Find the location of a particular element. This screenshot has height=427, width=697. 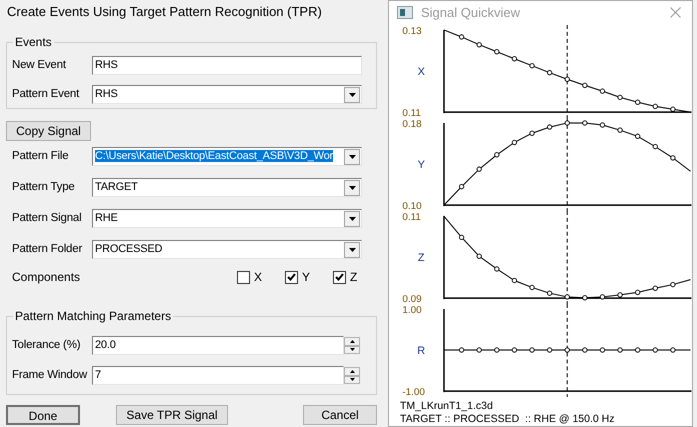

close-button is located at coordinates (675, 12).